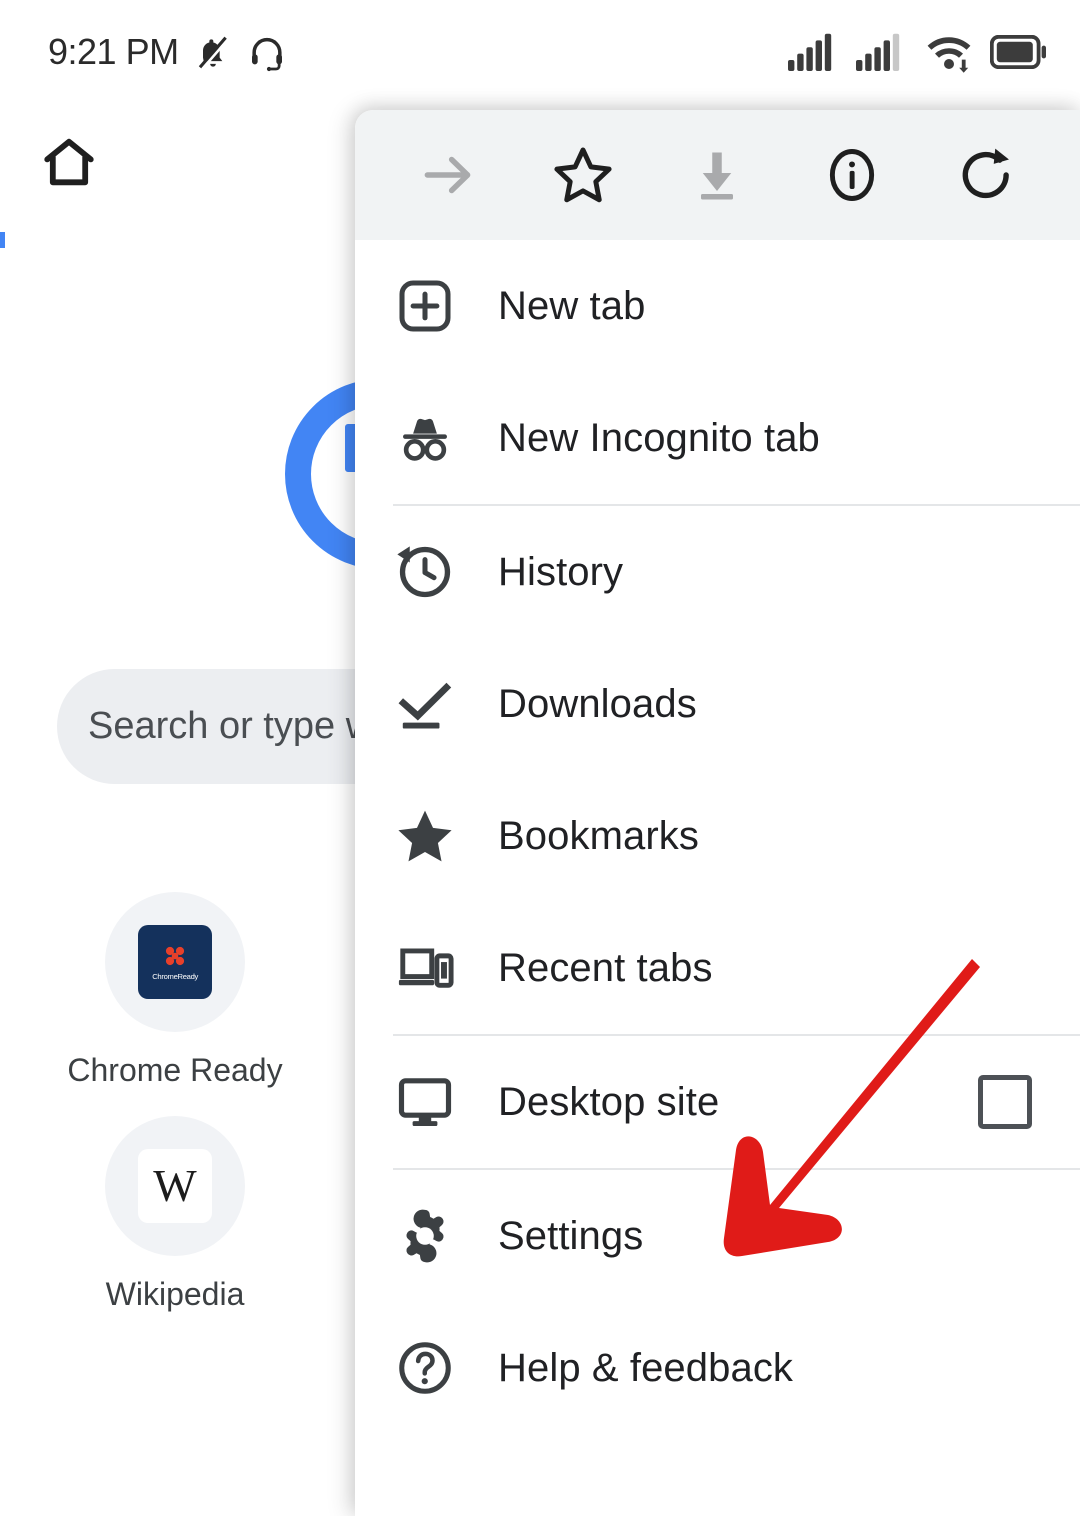  Describe the element at coordinates (987, 175) in the screenshot. I see `reload-icon` at that location.